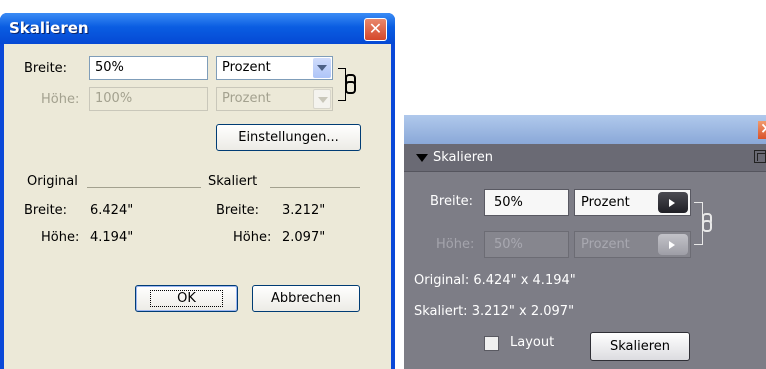 This screenshot has height=369, width=766. Describe the element at coordinates (144, 187) in the screenshot. I see `original-divider` at that location.